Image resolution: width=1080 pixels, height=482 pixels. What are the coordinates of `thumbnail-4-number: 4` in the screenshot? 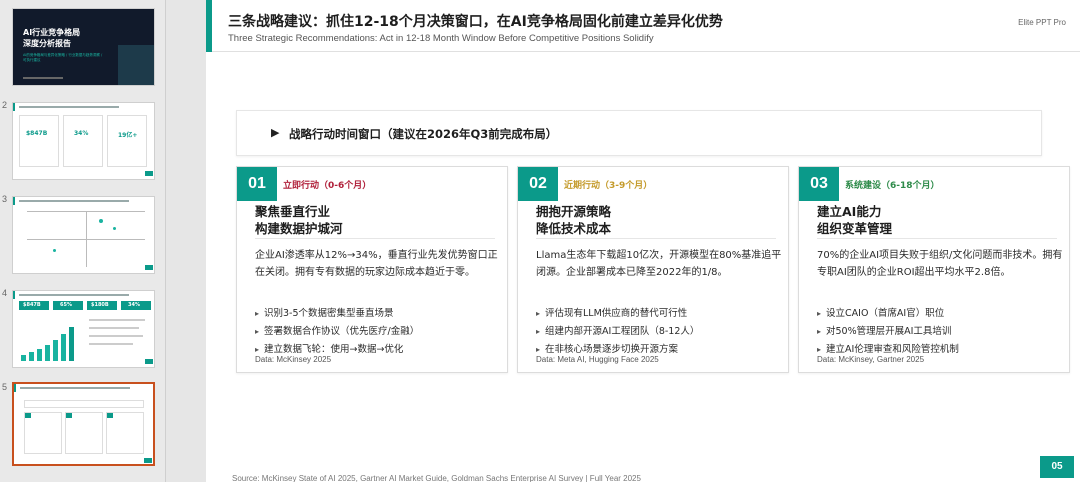 It's located at (5, 293).